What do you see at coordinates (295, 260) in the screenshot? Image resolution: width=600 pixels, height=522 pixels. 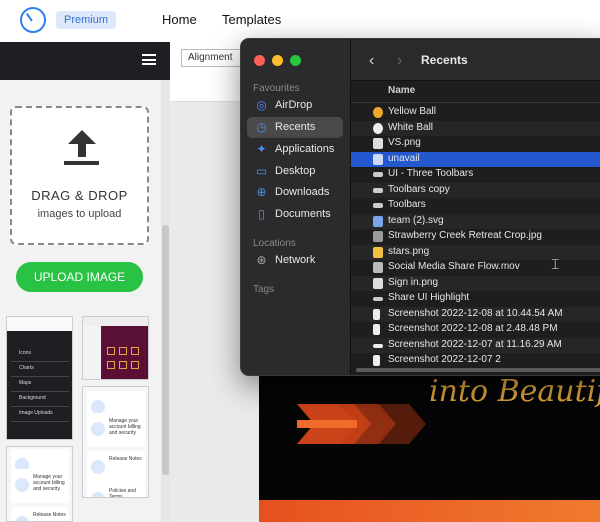 I see `sidebar-item-network: ⊛ Network` at bounding box center [295, 260].